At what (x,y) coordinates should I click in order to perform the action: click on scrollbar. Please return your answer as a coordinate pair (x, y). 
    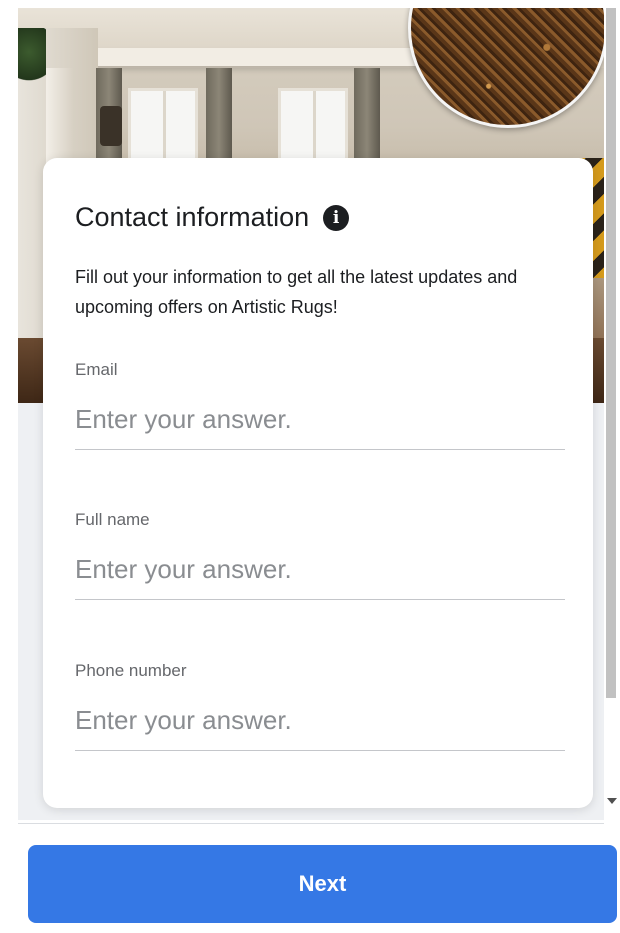
    Looking at the image, I should click on (612, 414).